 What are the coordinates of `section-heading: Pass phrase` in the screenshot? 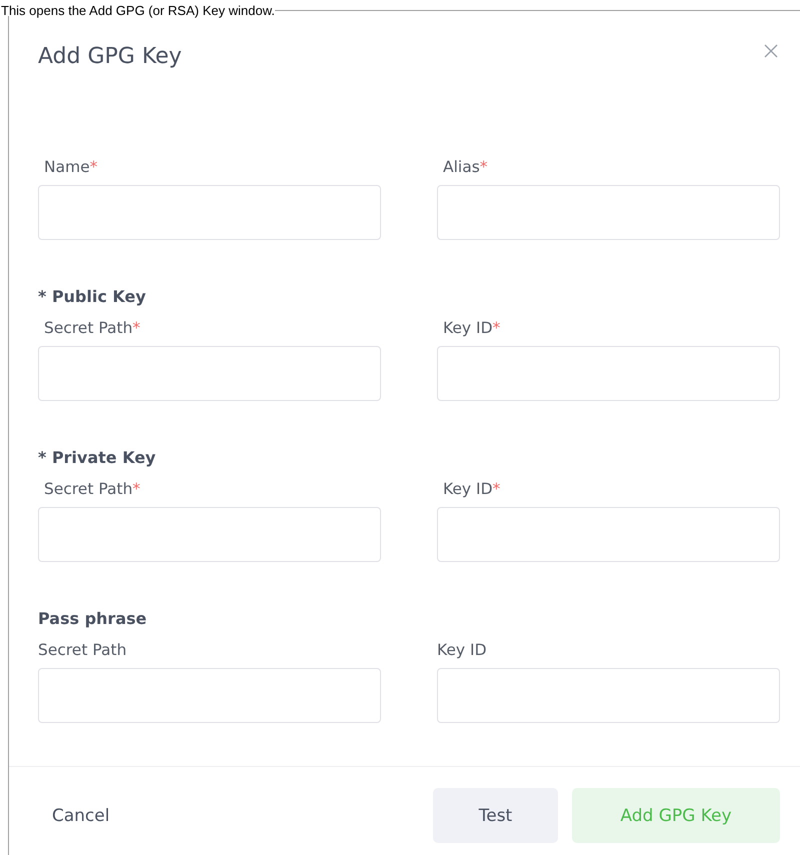 It's located at (93, 619).